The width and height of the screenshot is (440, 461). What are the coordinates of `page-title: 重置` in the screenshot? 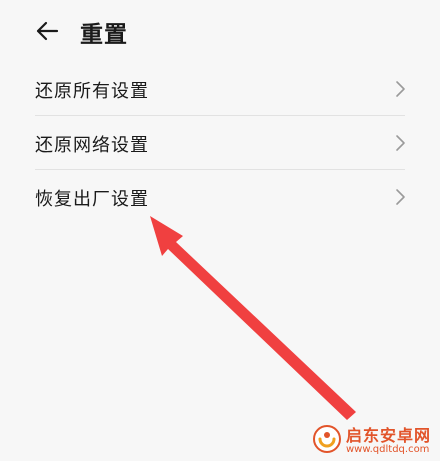 It's located at (104, 35).